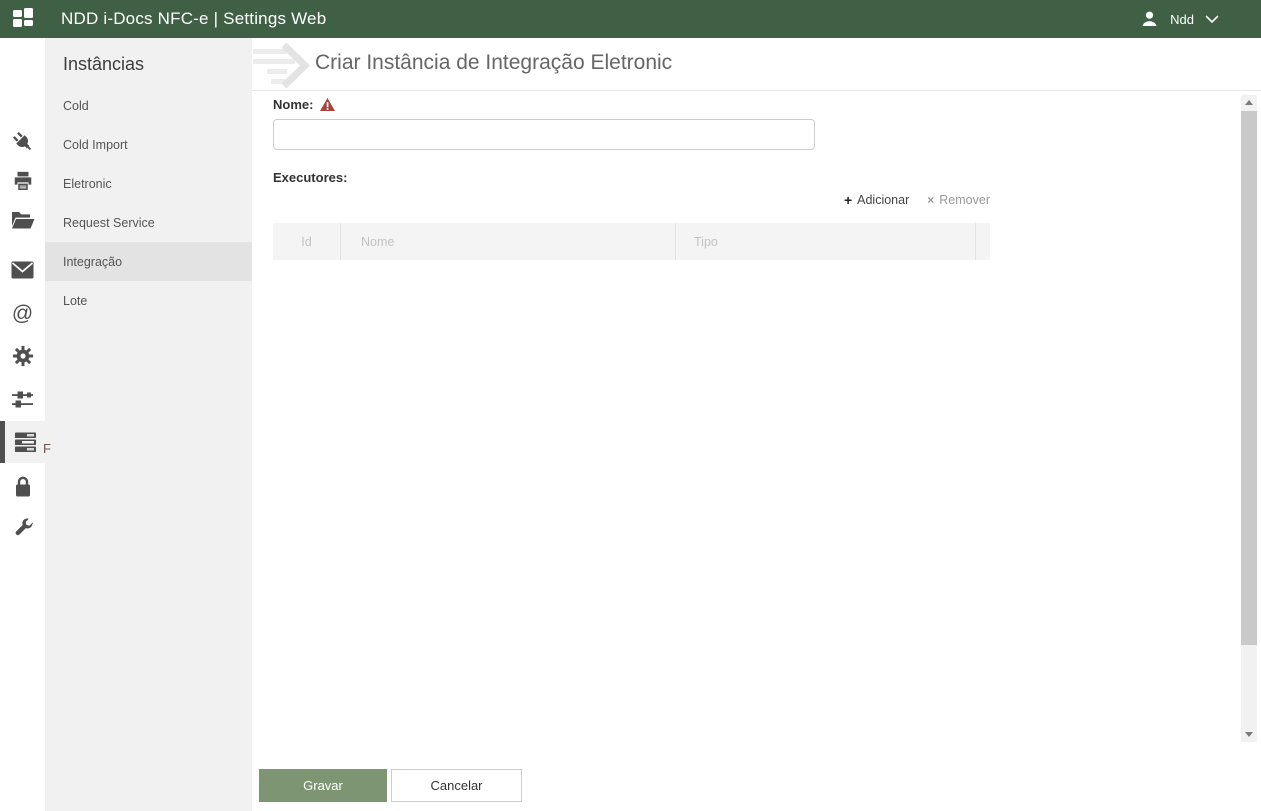 Image resolution: width=1261 pixels, height=811 pixels. I want to click on rail-item-mail, so click(22, 270).